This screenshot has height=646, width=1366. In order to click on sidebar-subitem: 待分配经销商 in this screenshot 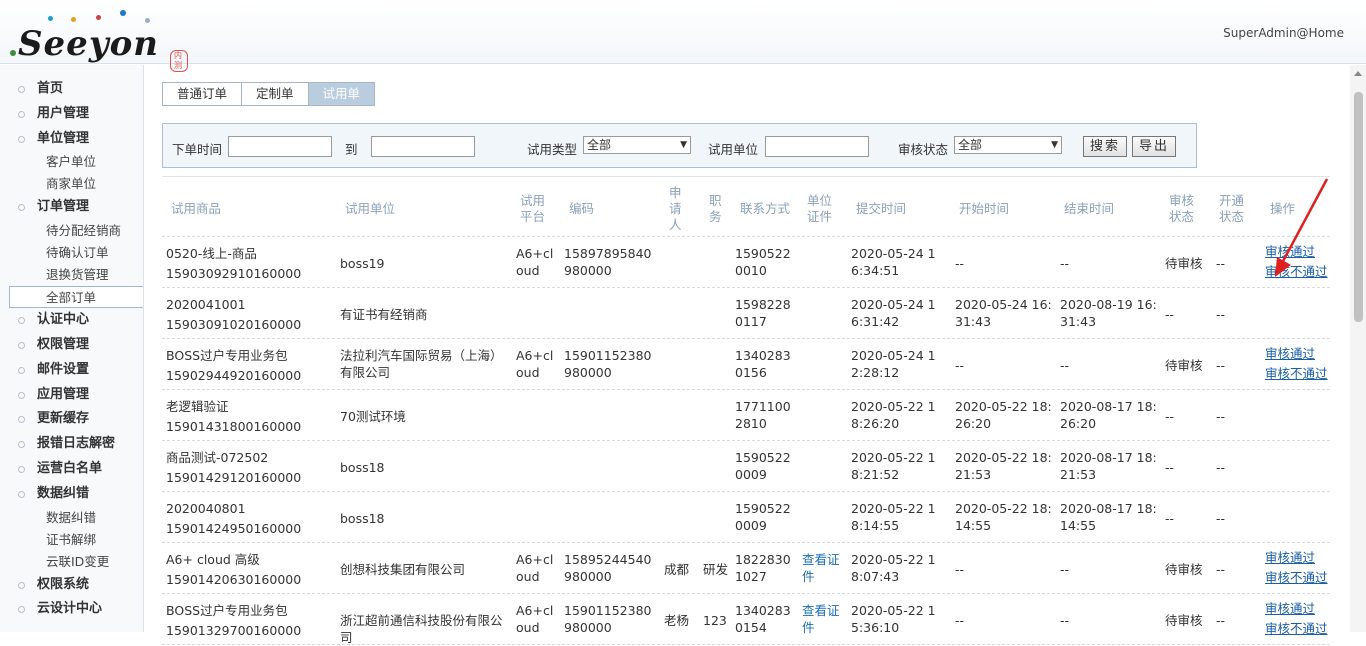, I will do `click(71, 231)`.